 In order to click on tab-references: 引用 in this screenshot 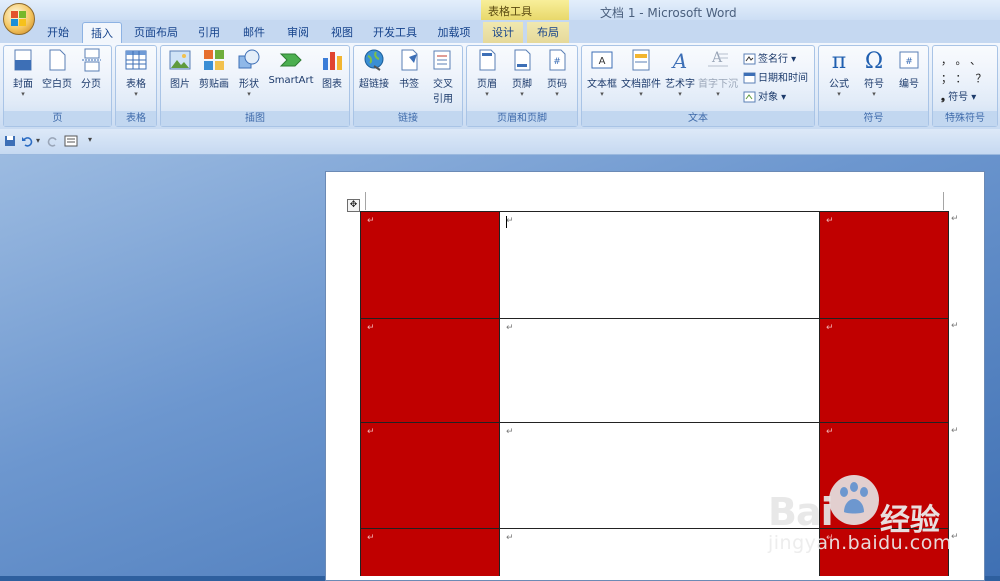, I will do `click(209, 32)`.